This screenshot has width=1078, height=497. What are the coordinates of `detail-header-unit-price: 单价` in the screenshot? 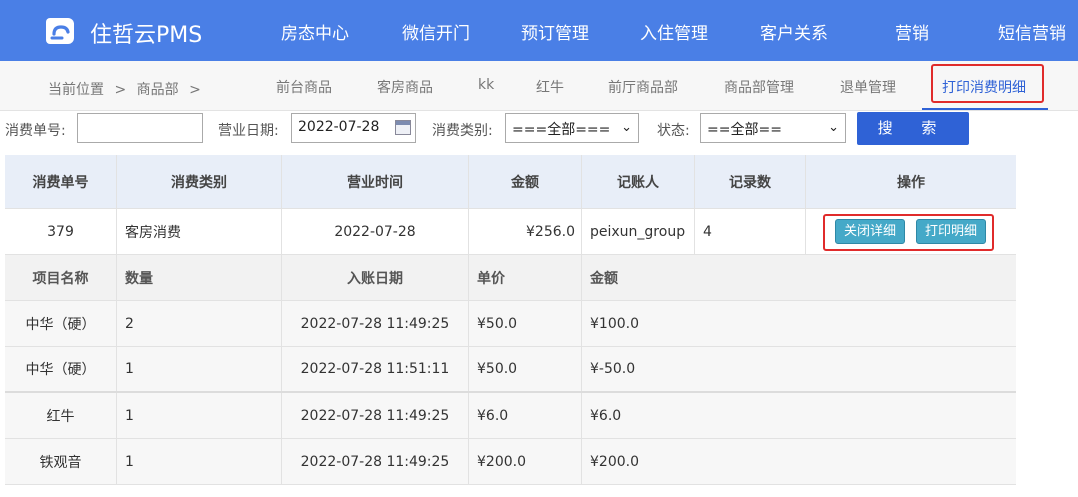 It's located at (525, 277).